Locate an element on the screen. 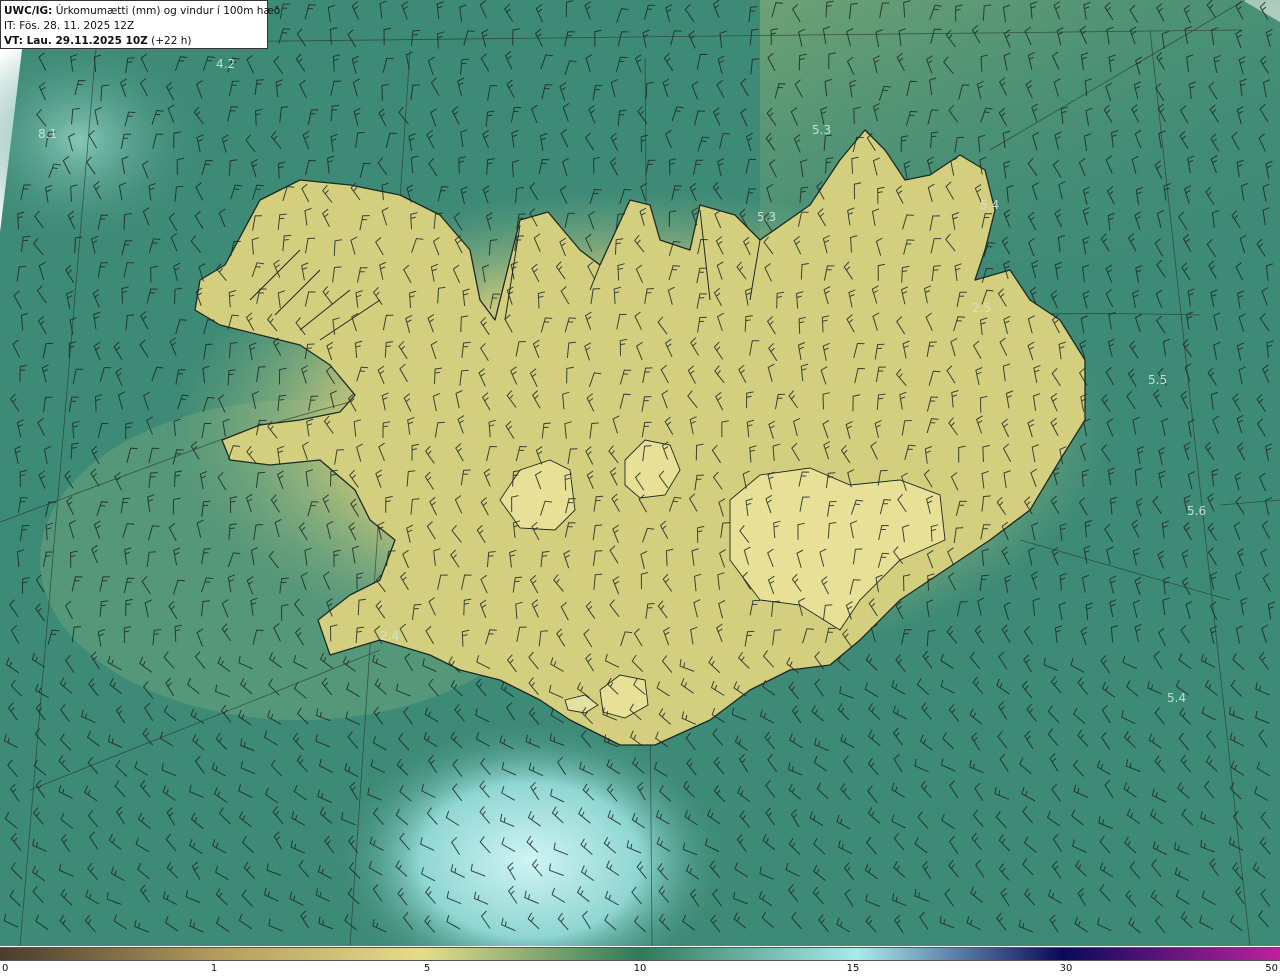 The width and height of the screenshot is (1280, 978). precipitation-colorbar is located at coordinates (640, 954).